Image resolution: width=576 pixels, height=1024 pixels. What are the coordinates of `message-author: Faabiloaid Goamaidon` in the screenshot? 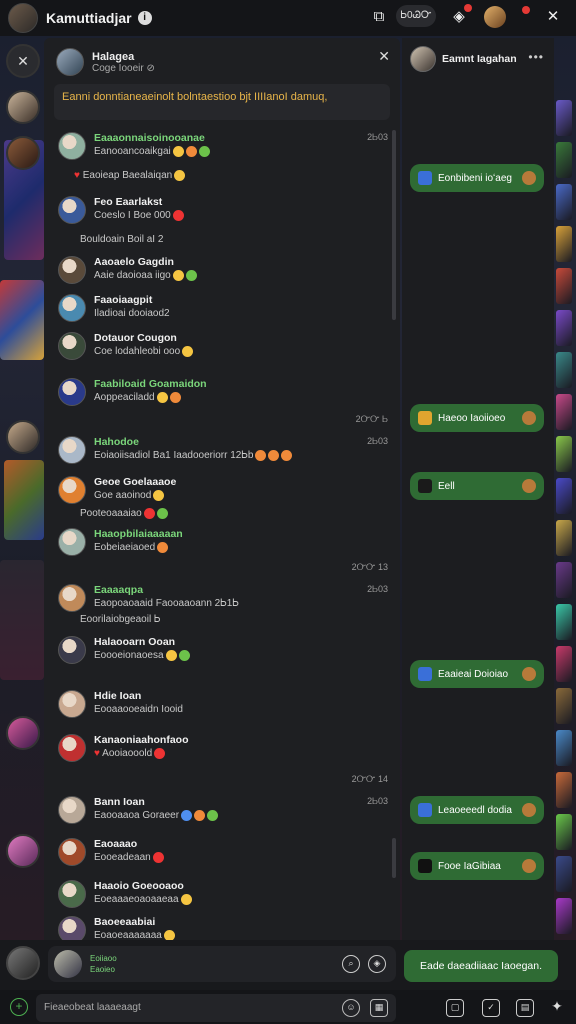 It's located at (150, 384).